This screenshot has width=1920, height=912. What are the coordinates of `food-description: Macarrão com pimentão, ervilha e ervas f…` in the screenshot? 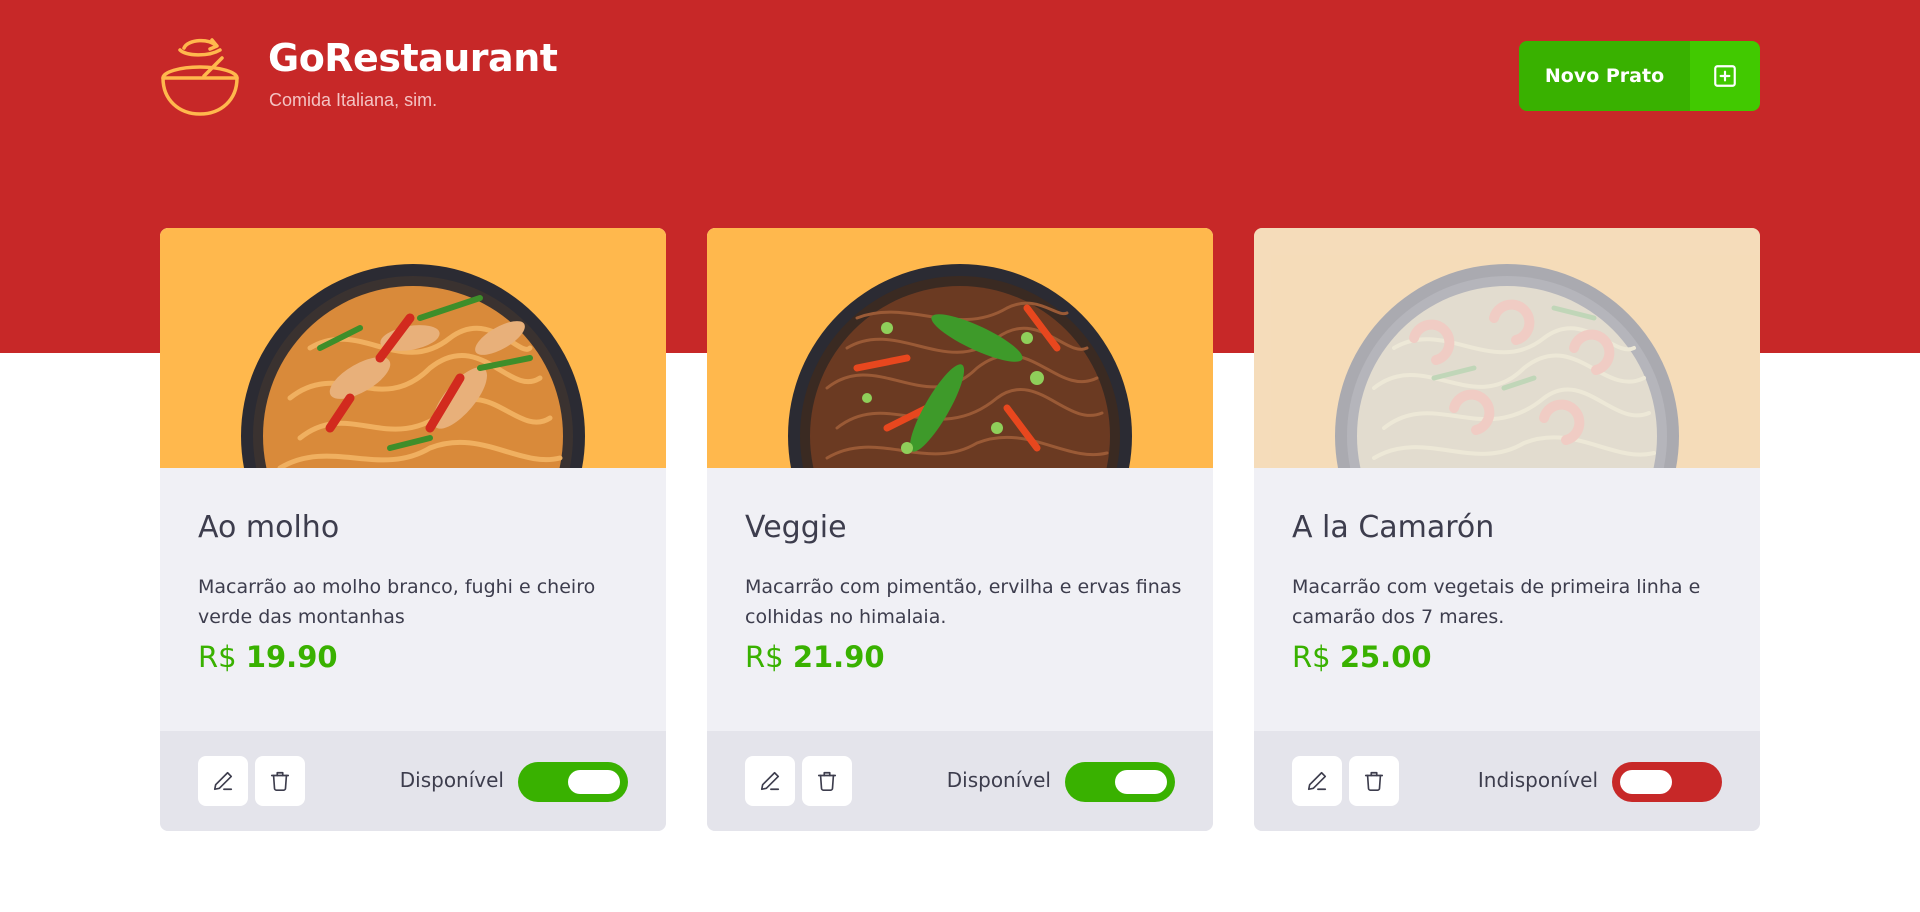 It's located at (963, 602).